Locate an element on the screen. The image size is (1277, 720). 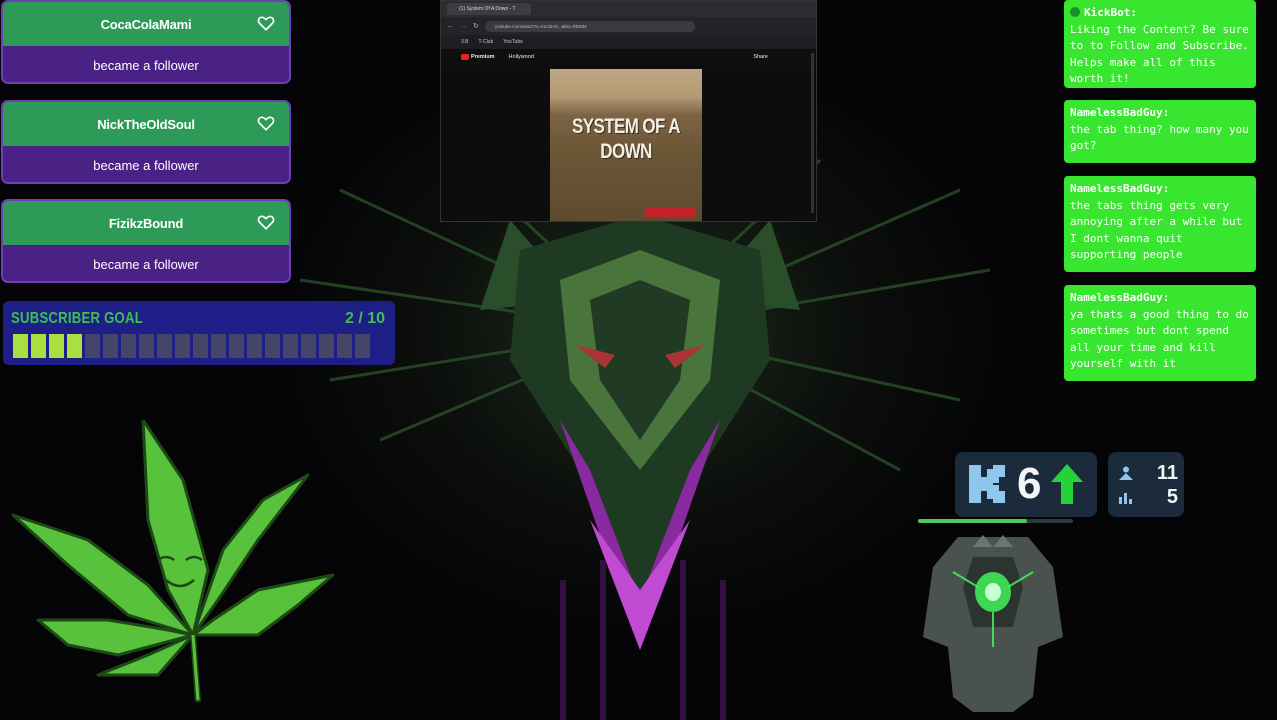
cannabis-leaf-mascot is located at coordinates (173, 561).